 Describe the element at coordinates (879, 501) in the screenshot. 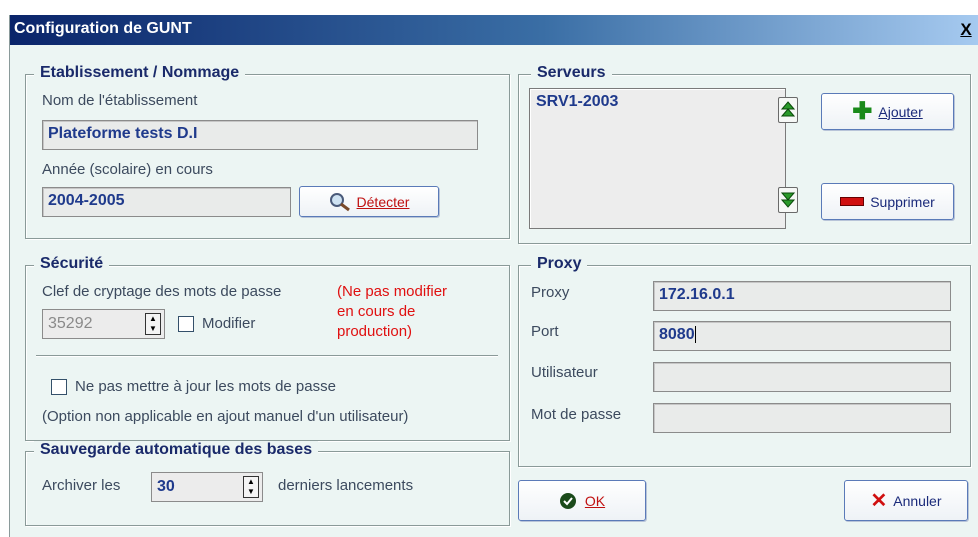

I see `x-cancel-icon: ✕` at that location.